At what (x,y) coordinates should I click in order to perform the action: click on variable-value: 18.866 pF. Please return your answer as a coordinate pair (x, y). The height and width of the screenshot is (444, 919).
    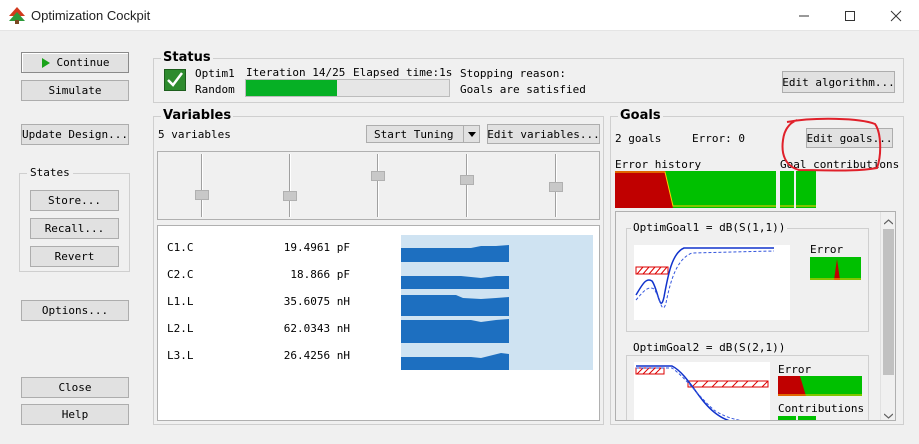
    Looking at the image, I should click on (320, 274).